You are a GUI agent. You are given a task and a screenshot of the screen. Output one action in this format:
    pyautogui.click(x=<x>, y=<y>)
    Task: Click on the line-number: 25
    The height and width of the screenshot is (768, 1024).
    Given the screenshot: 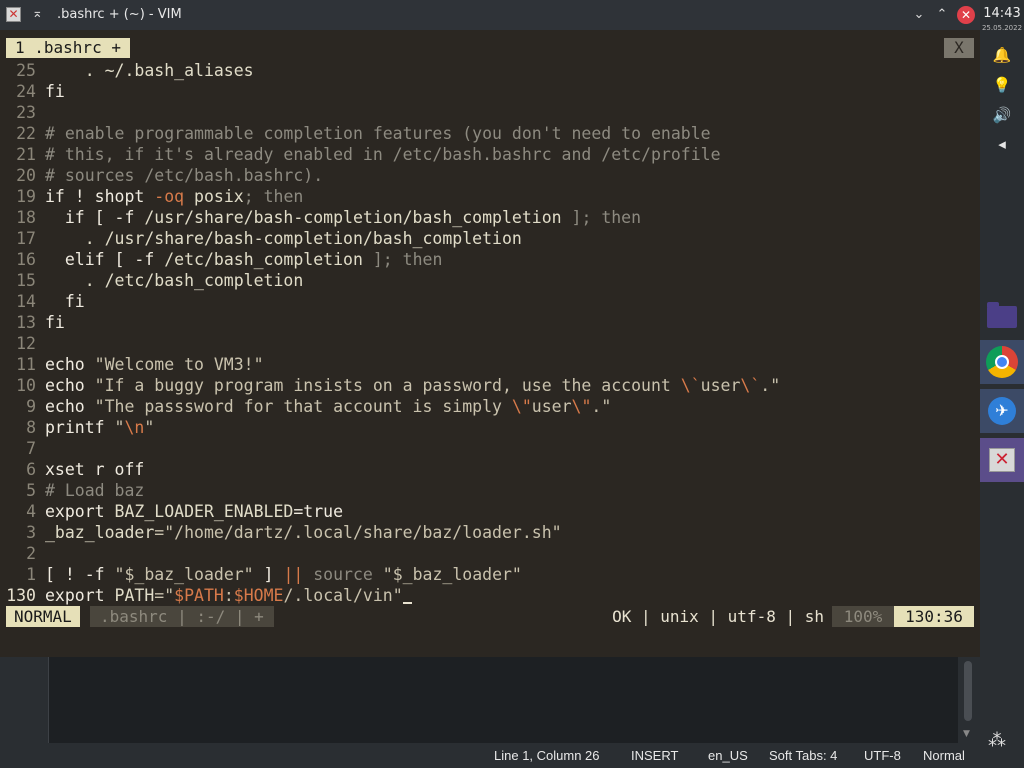 What is the action you would take?
    pyautogui.click(x=26, y=70)
    